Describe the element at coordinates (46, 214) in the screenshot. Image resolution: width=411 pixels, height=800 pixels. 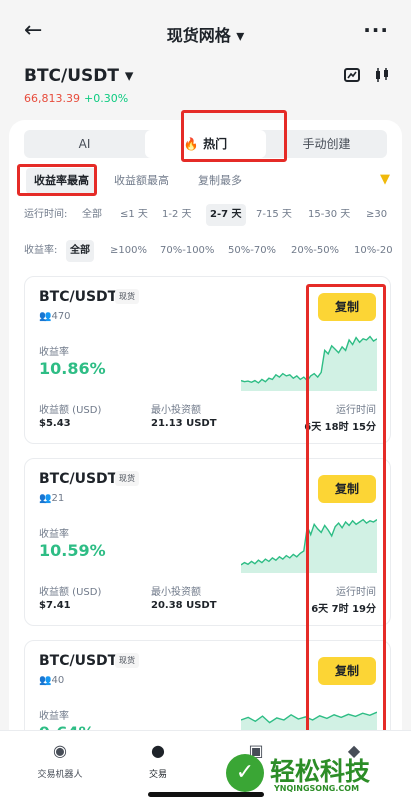
I see `runtime-label: 运行时间:` at that location.